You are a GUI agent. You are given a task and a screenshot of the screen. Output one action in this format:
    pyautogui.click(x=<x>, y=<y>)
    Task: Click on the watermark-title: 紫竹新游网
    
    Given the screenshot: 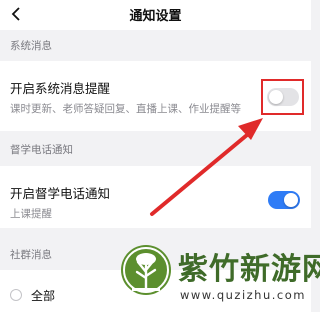 What is the action you would take?
    pyautogui.click(x=249, y=269)
    